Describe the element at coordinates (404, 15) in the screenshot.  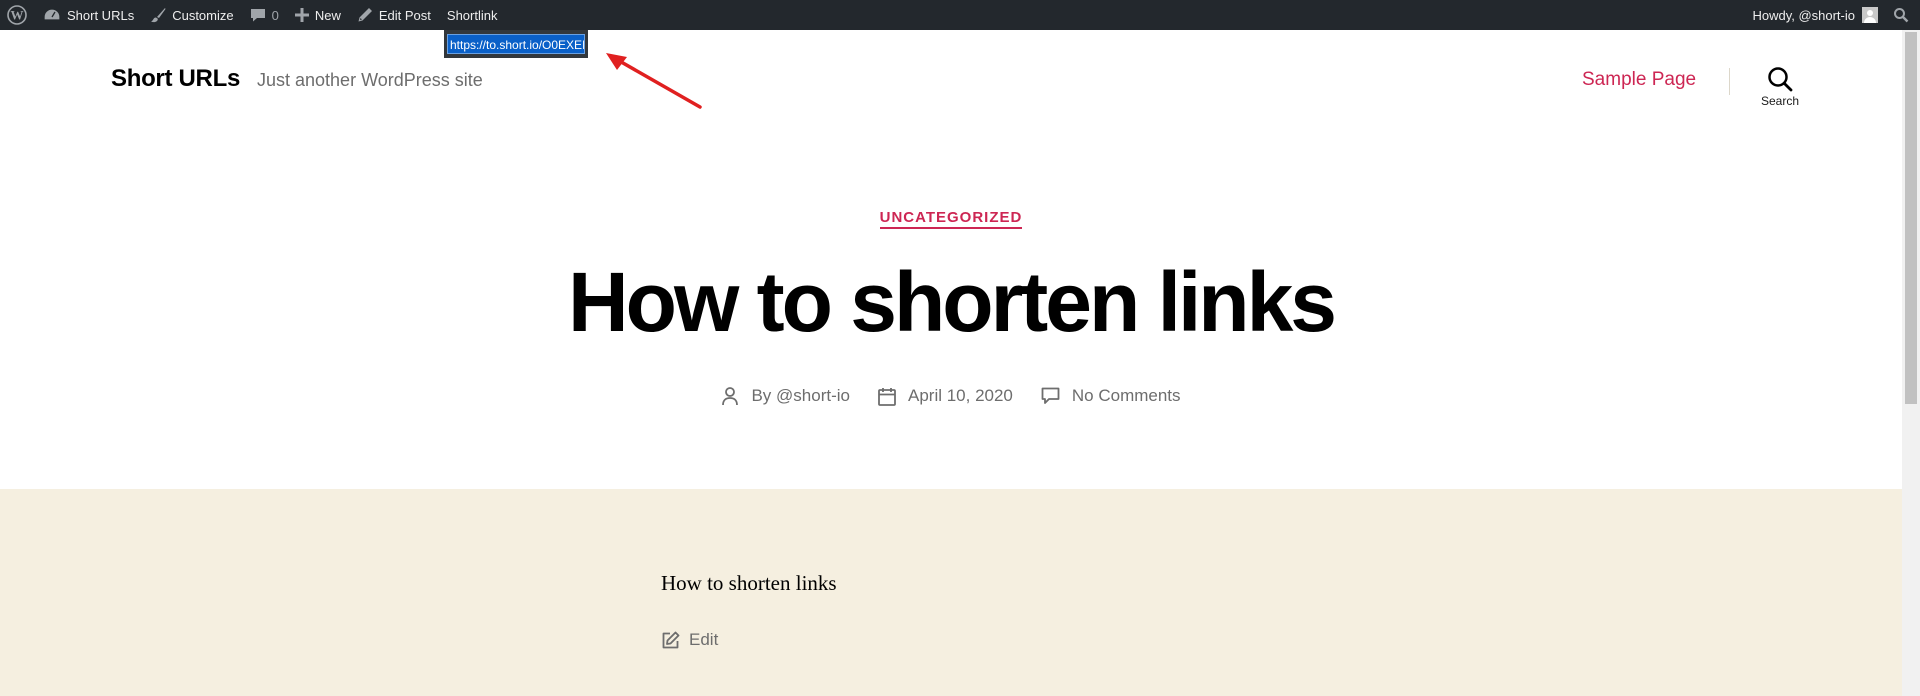
I see `edit-post-label: Edit Post` at that location.